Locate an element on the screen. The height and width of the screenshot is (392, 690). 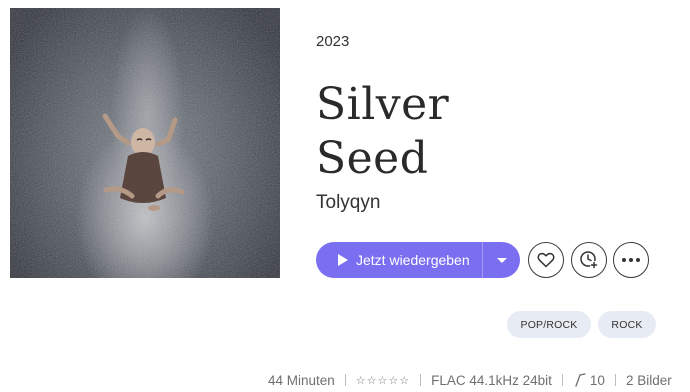
heart-icon is located at coordinates (546, 260).